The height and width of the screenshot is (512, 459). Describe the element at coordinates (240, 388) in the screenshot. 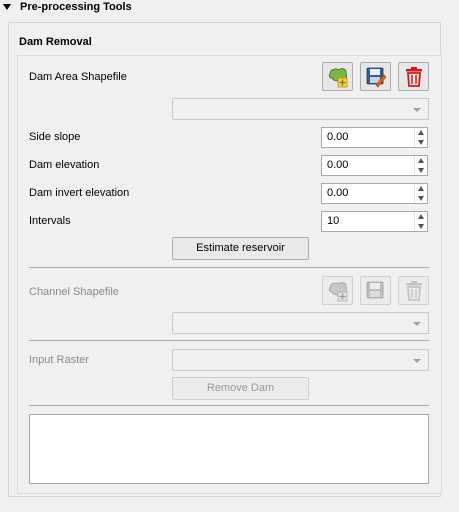

I see `remove-dam-button: Remove Dam` at that location.